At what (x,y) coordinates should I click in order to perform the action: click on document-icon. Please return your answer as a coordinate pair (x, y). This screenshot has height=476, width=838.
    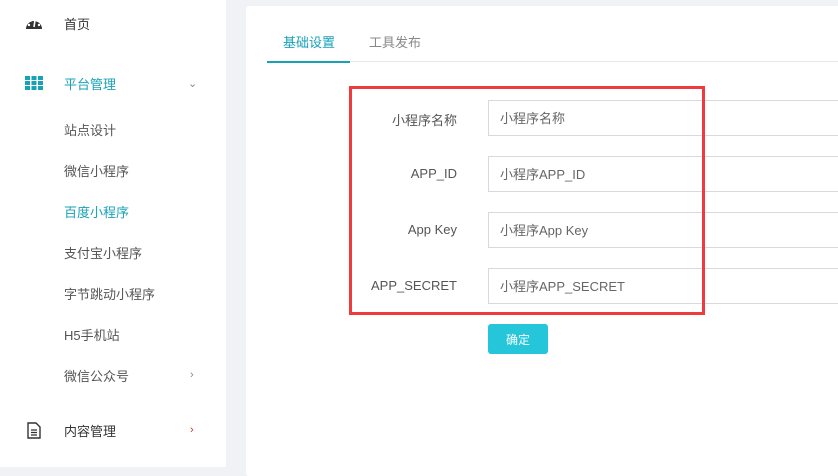
    Looking at the image, I should click on (34, 430).